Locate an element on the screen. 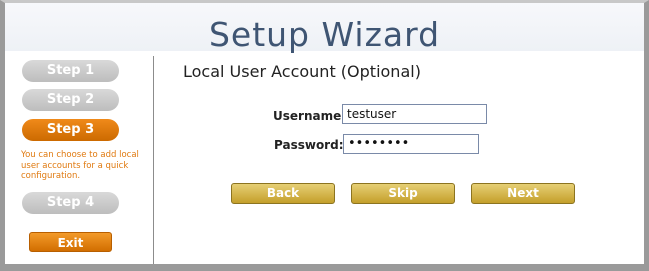  page-title: Setup Wizard is located at coordinates (324, 34).